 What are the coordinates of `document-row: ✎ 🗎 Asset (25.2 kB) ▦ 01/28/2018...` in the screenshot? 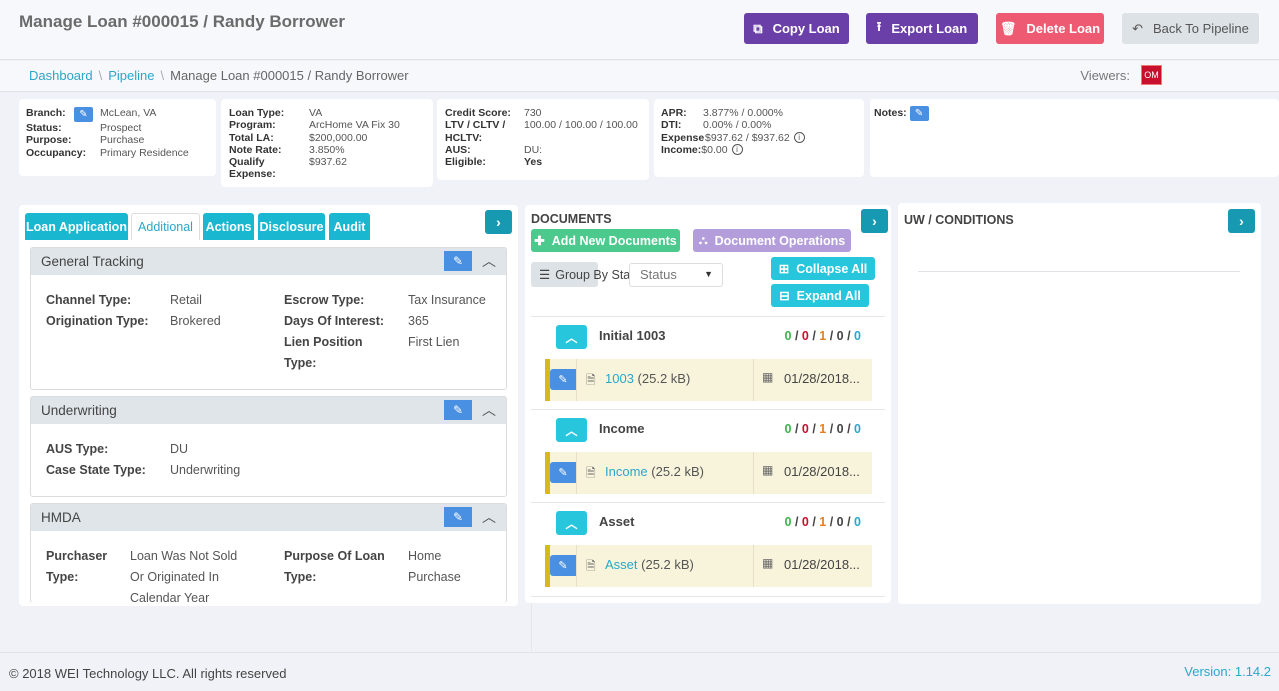 It's located at (708, 566).